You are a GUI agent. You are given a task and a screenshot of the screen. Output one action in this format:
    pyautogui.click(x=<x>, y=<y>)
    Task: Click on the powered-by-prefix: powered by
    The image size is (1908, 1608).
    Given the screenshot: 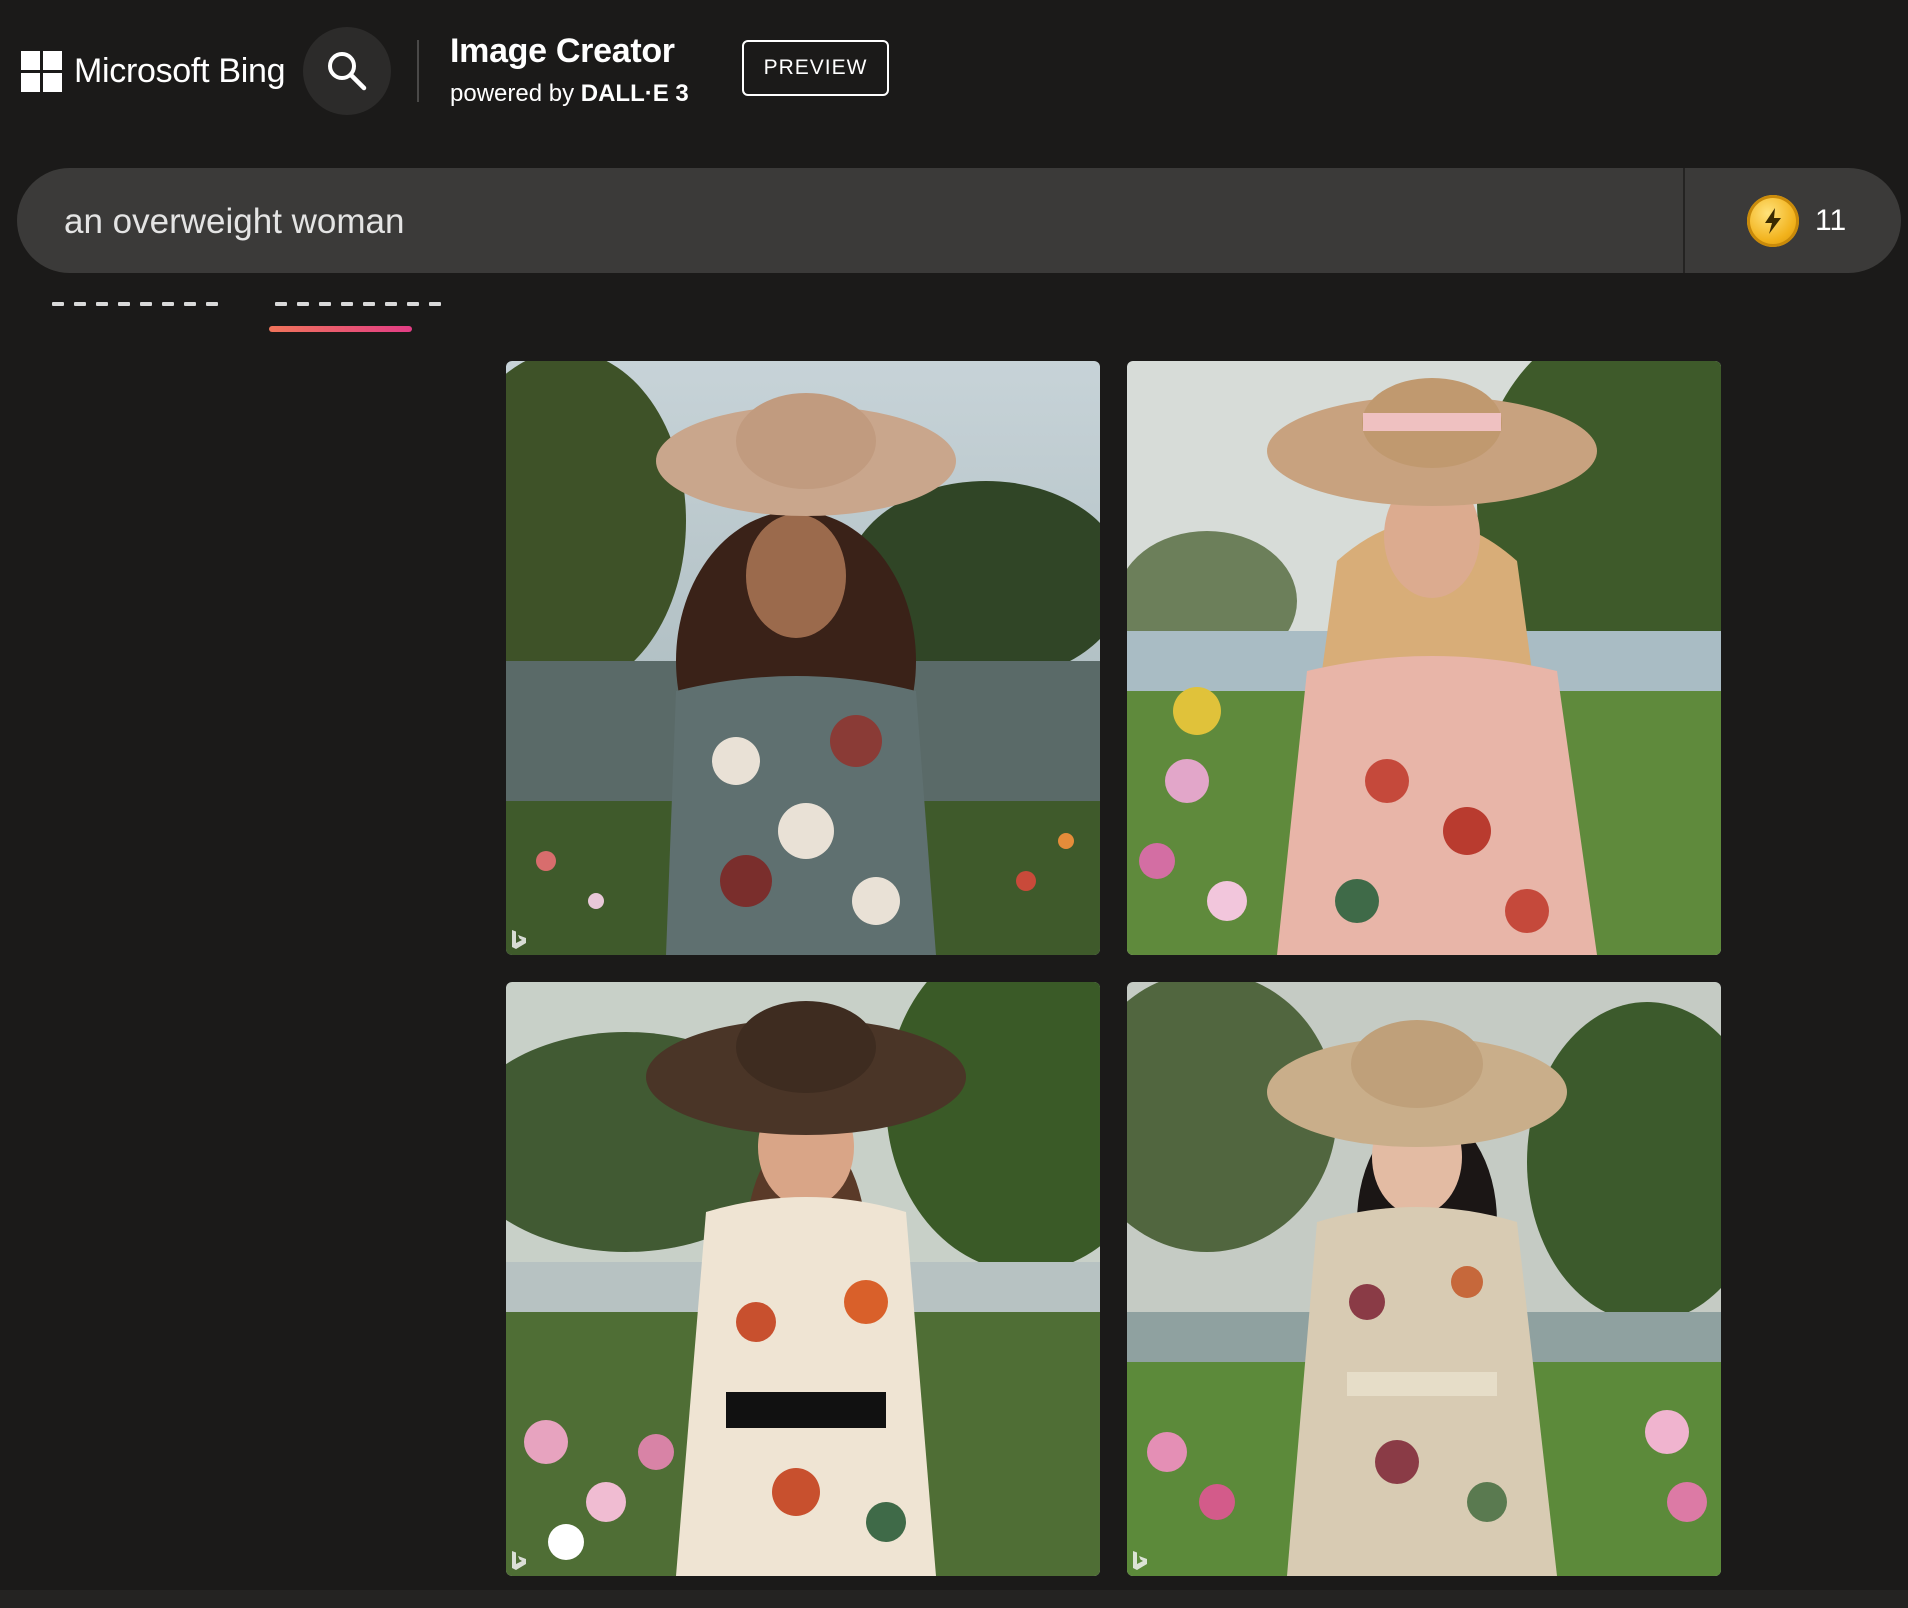 What is the action you would take?
    pyautogui.click(x=512, y=93)
    